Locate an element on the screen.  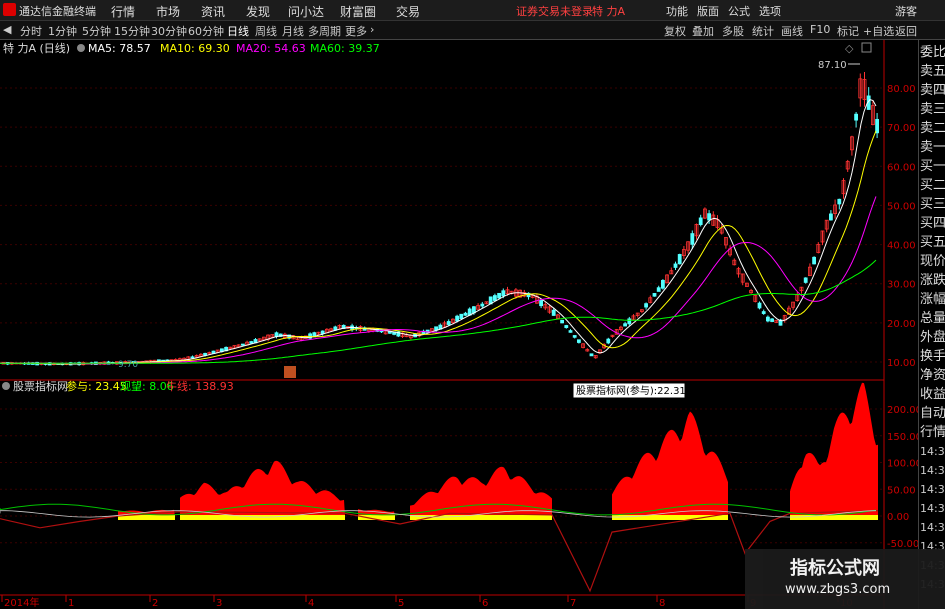
side-panel-item: 卖一 is located at coordinates (932, 147).